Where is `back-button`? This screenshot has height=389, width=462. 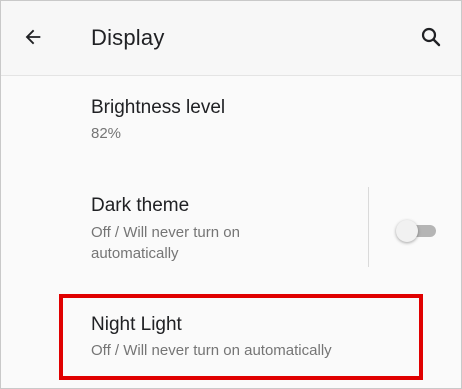 back-button is located at coordinates (33, 37).